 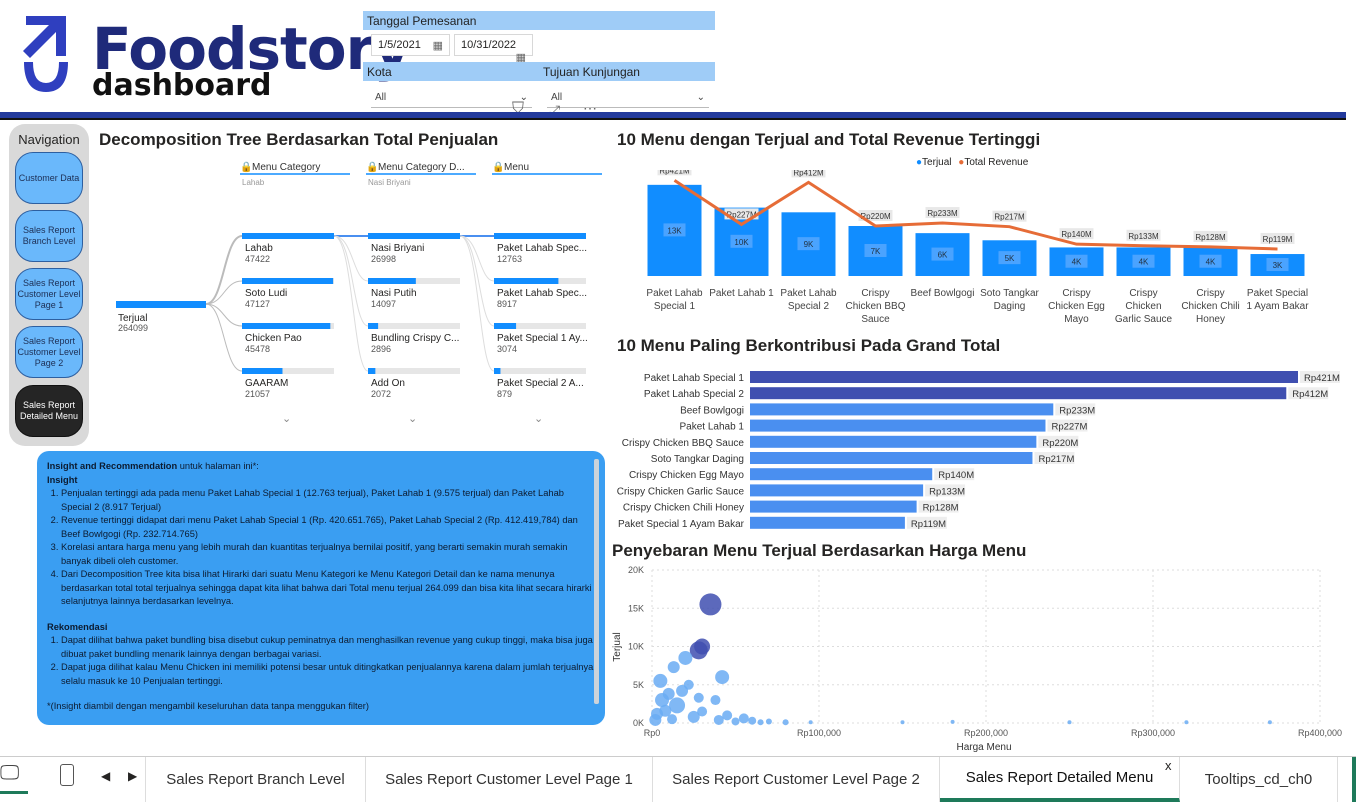 I want to click on category-label: Crispy Chicken Chili Honey, so click(x=683, y=508).